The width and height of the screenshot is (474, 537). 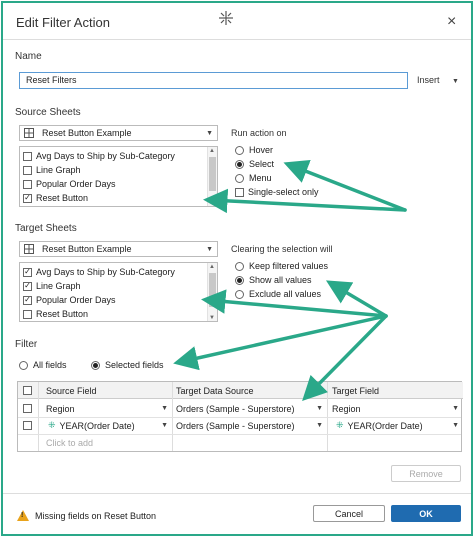 What do you see at coordinates (69, 184) in the screenshot?
I see `source-sheet-item: Popular Order Days` at bounding box center [69, 184].